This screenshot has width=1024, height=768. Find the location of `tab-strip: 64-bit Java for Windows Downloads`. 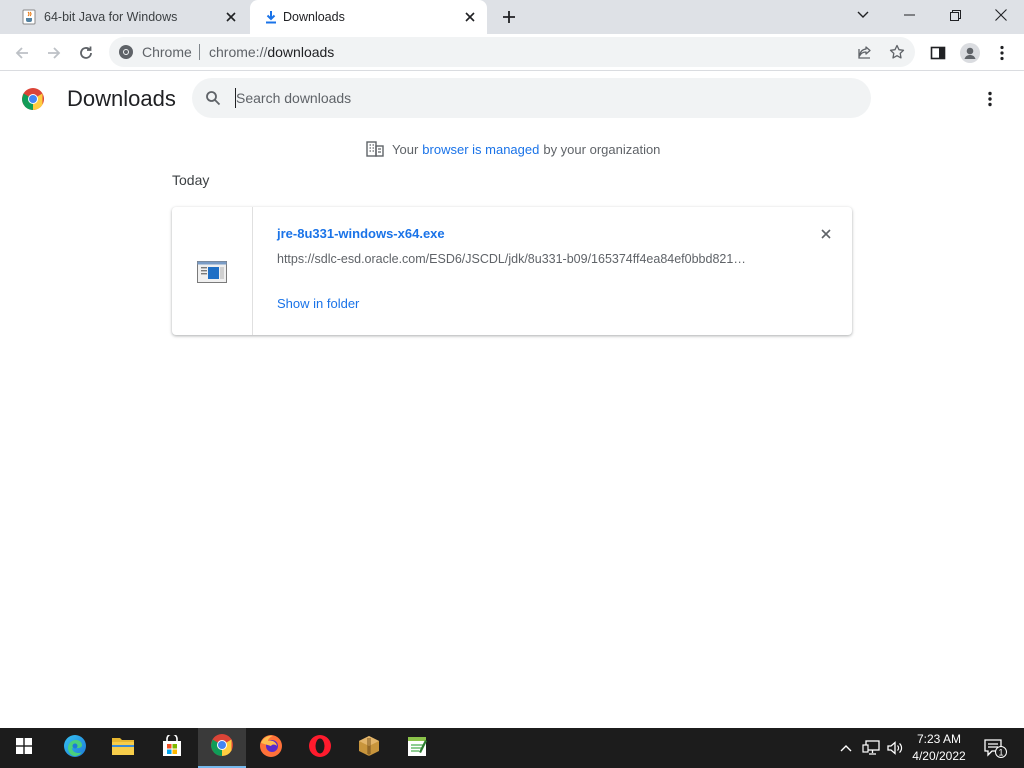

tab-strip: 64-bit Java for Windows Downloads is located at coordinates (512, 17).